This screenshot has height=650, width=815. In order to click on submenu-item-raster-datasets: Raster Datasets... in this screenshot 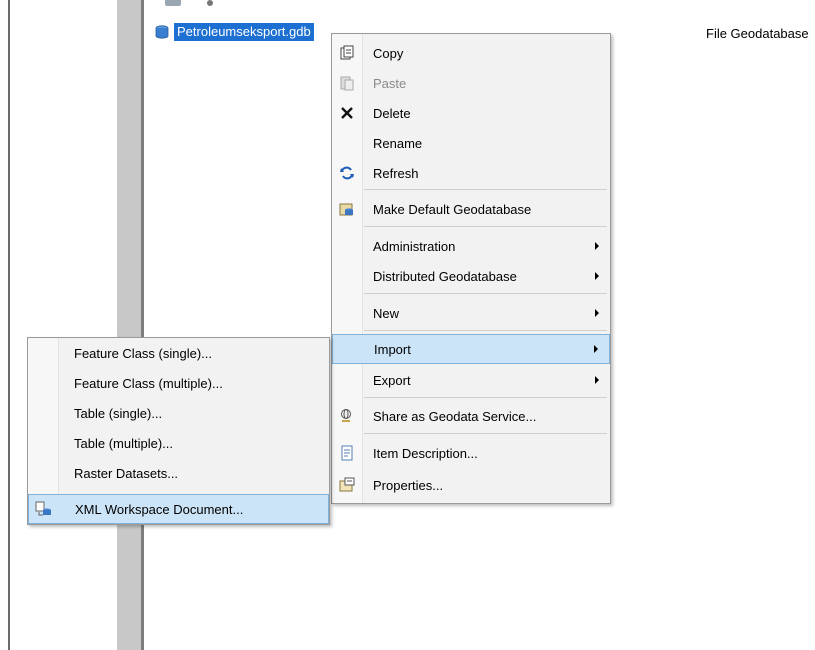, I will do `click(178, 473)`.